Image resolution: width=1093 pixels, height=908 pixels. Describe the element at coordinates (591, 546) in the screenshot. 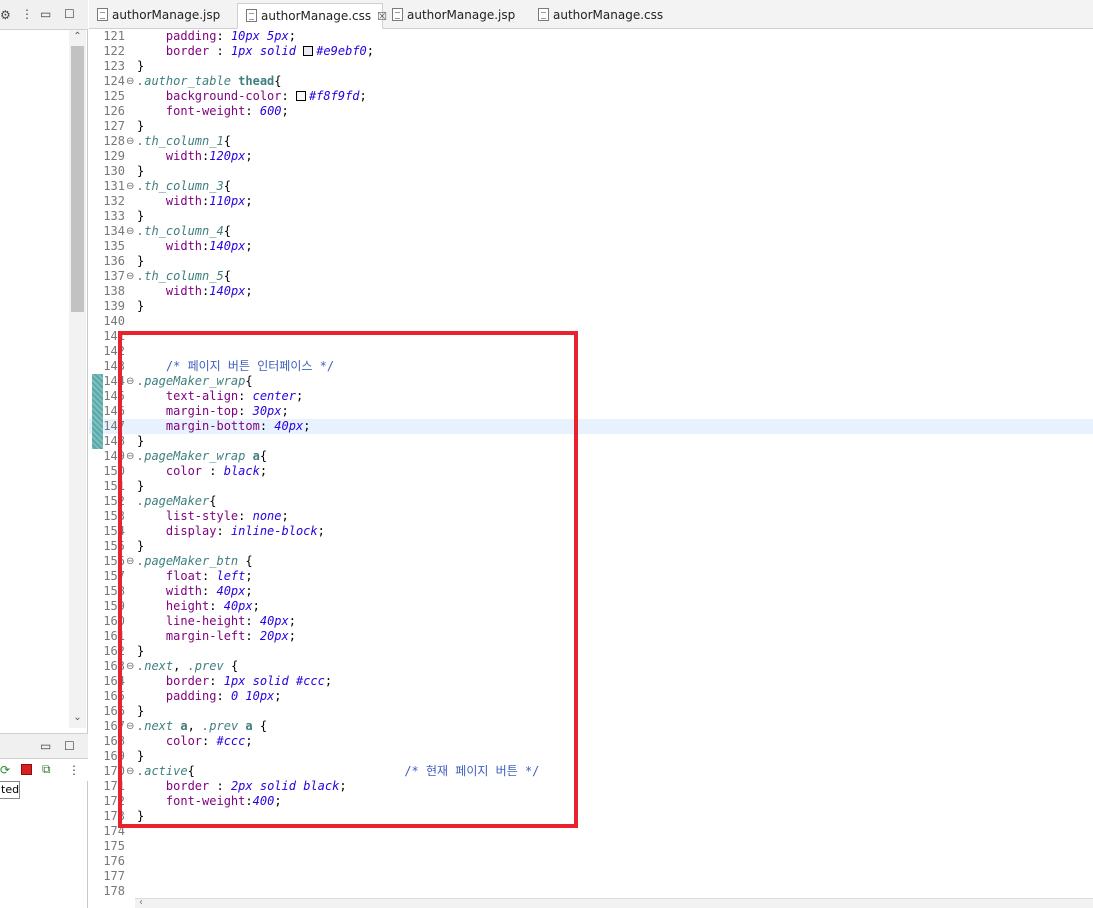

I see `code-line: 155}` at that location.